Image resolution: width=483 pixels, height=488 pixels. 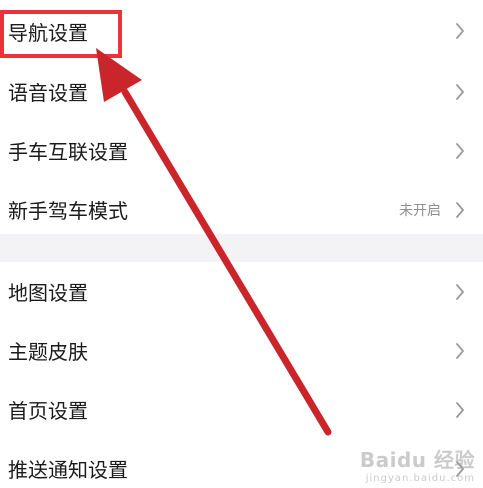 What do you see at coordinates (241, 409) in the screenshot?
I see `settings-row-homepage: 首页设置` at bounding box center [241, 409].